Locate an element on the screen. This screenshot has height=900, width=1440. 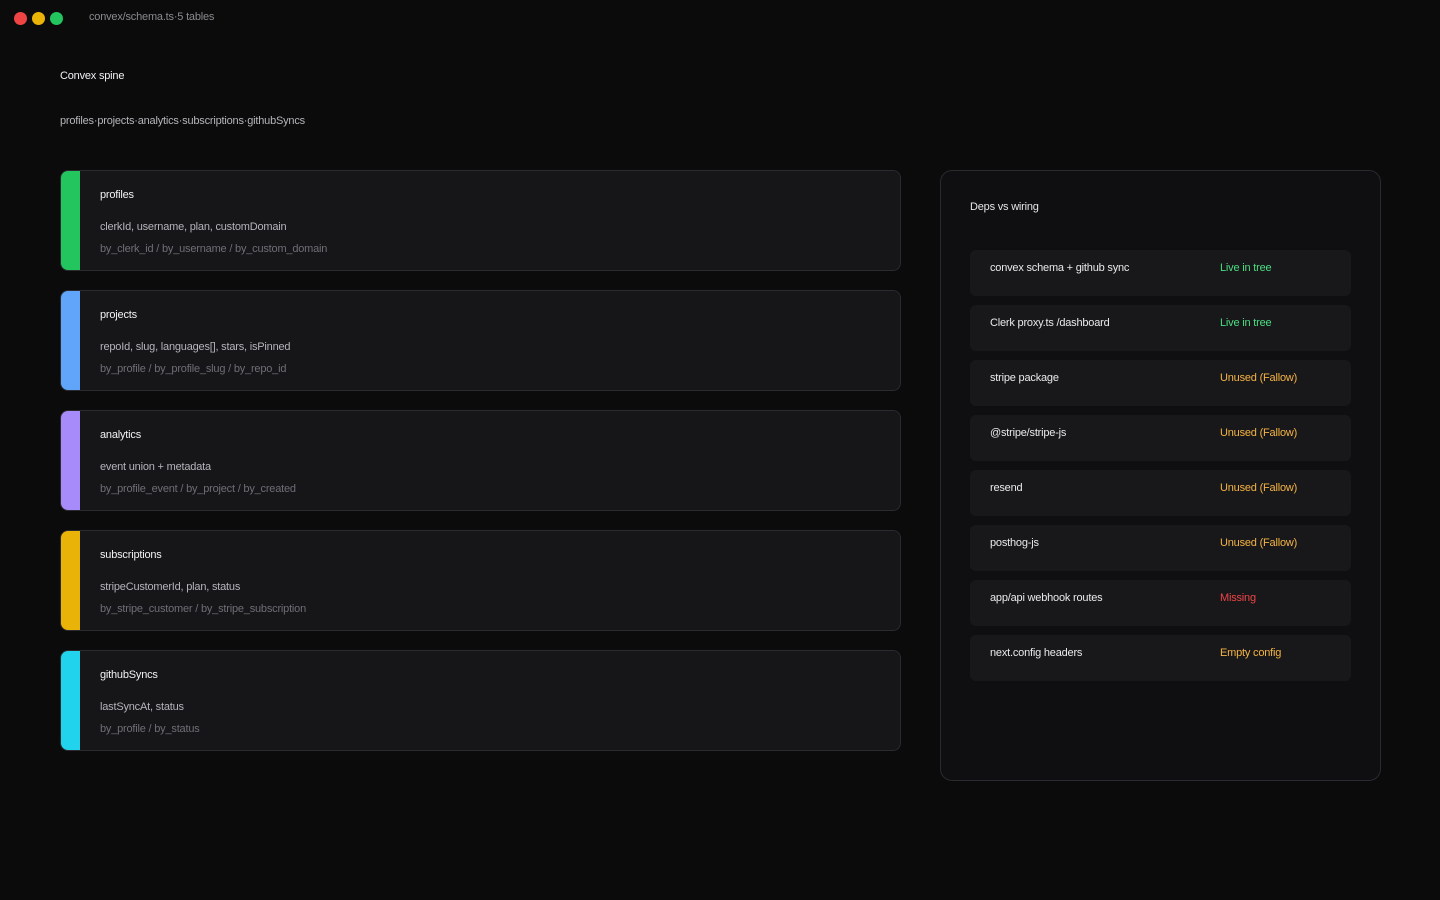
dep-name: stripe package is located at coordinates (1024, 378).